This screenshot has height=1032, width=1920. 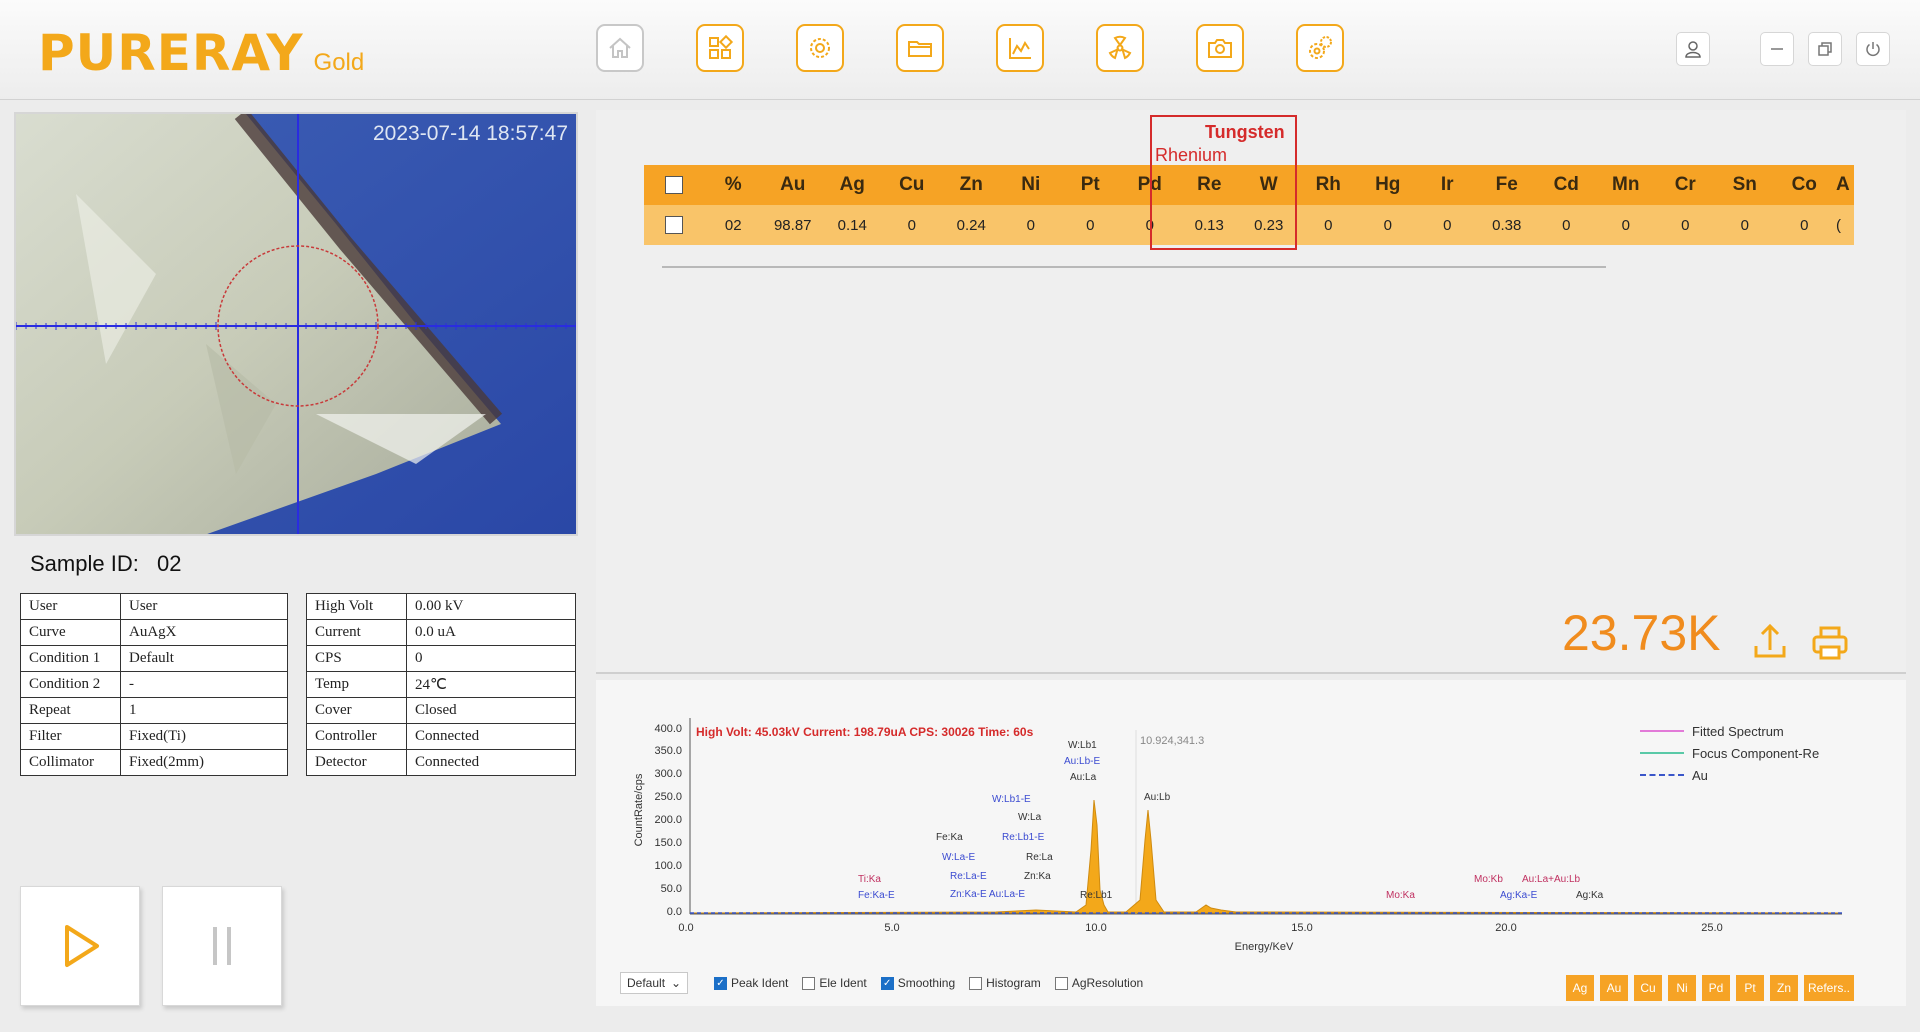 I want to click on camera-view: 2023-07-14 18:57:47, so click(x=296, y=324).